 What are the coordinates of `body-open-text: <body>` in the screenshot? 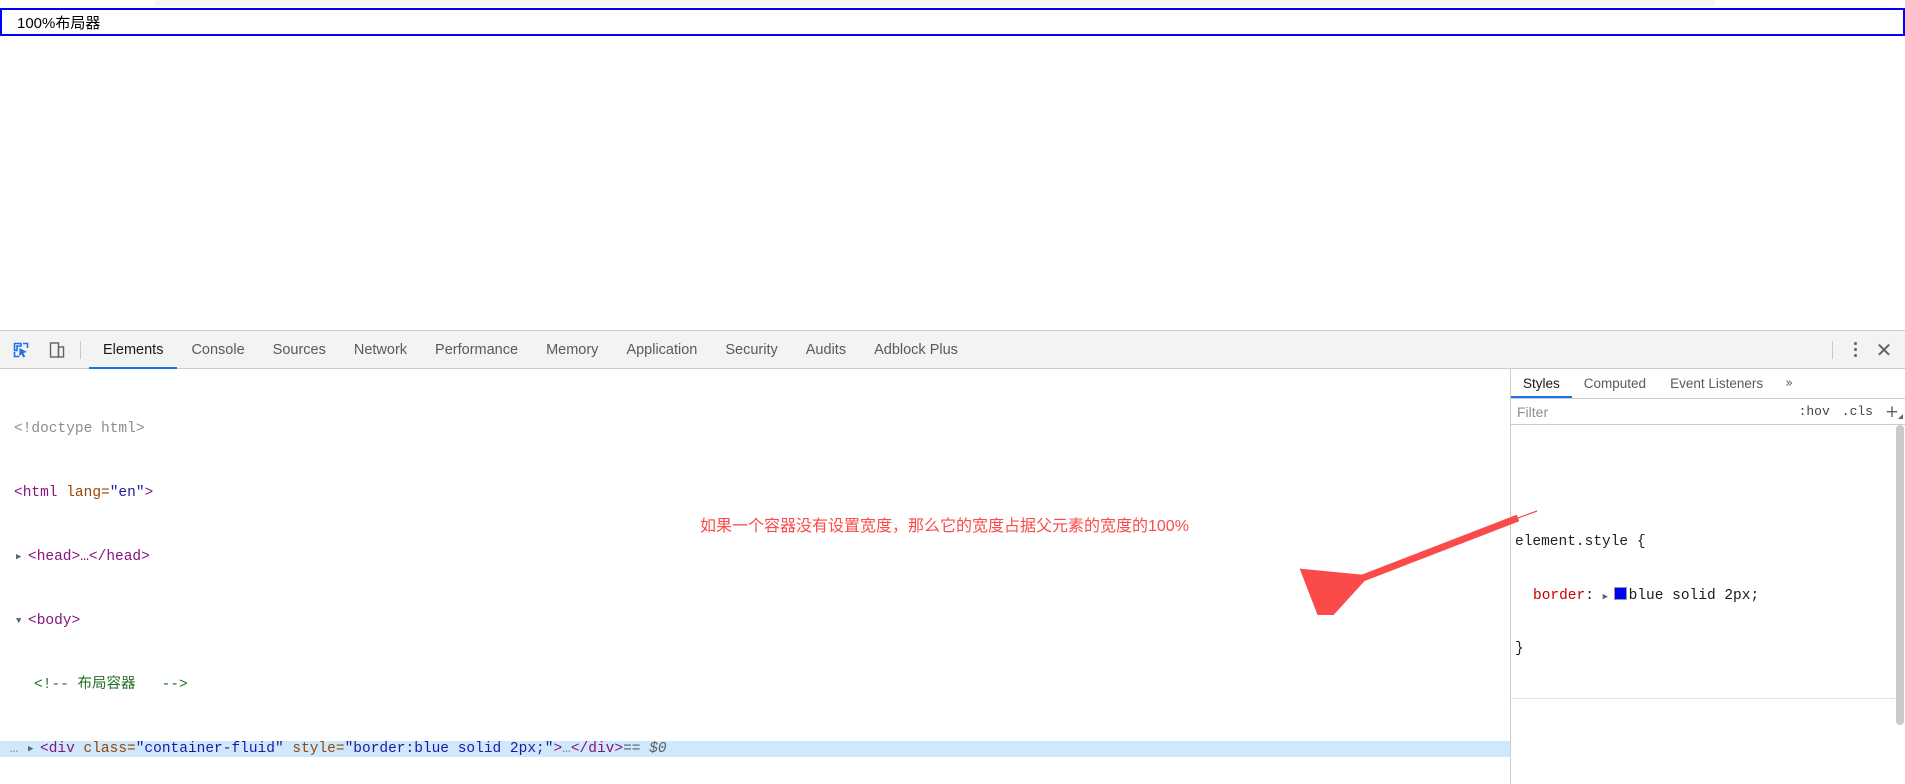 It's located at (54, 621).